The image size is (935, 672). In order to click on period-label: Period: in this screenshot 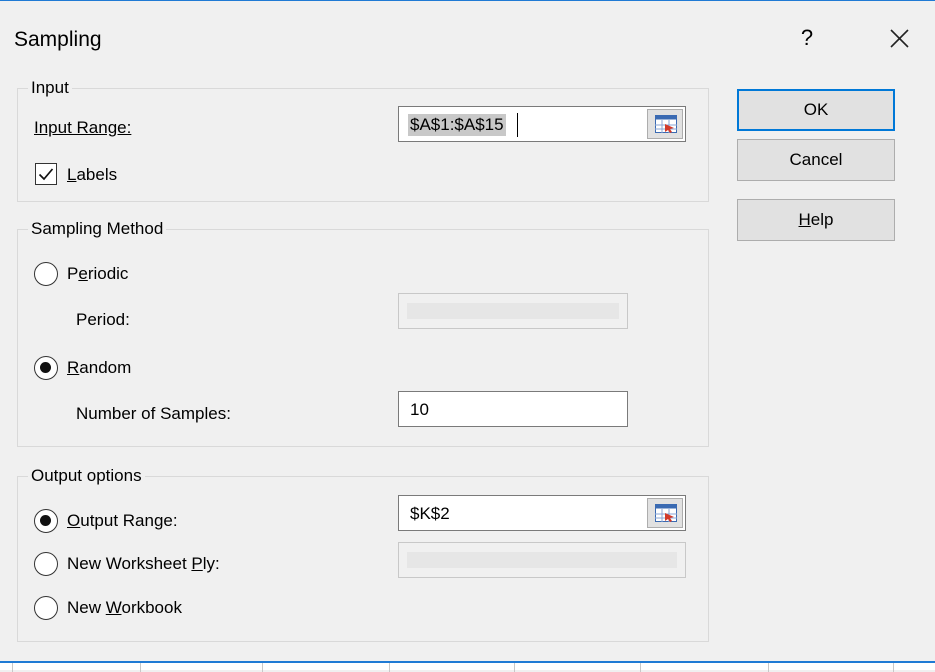, I will do `click(103, 319)`.